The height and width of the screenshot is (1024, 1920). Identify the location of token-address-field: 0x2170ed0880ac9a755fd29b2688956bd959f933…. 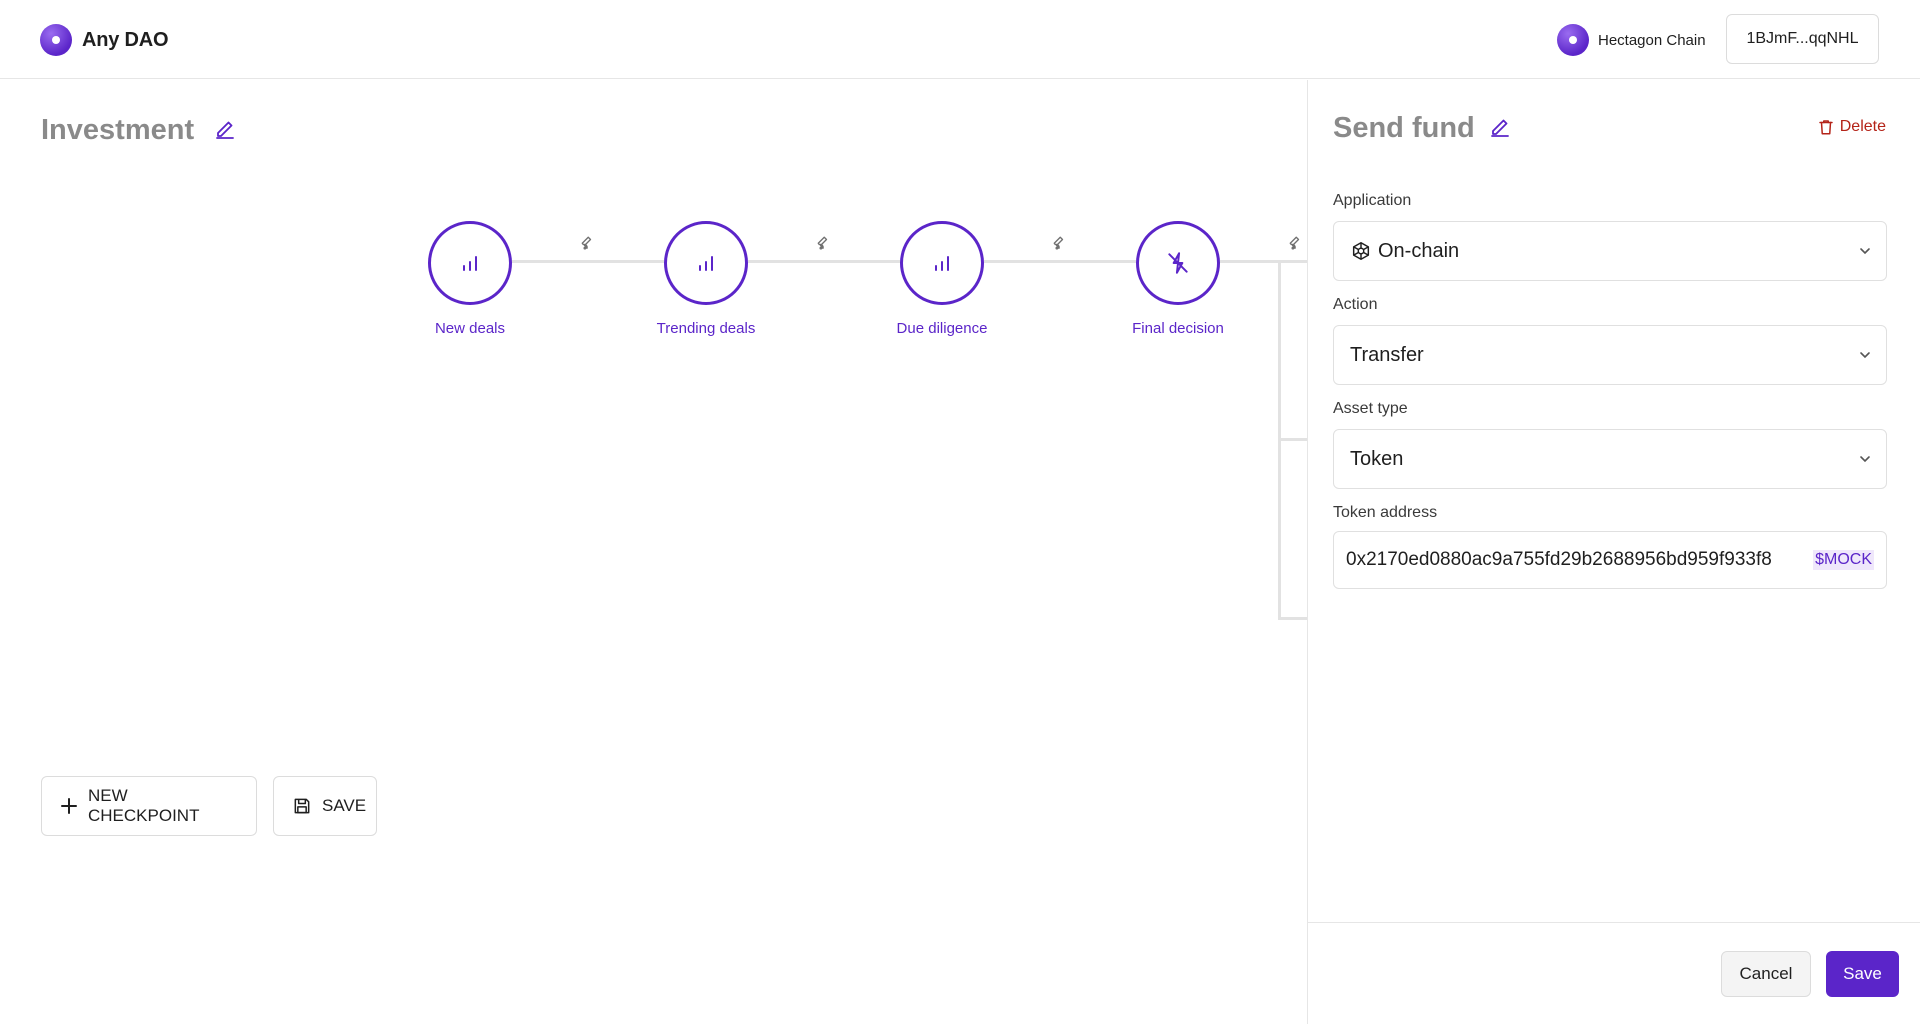
(1610, 560).